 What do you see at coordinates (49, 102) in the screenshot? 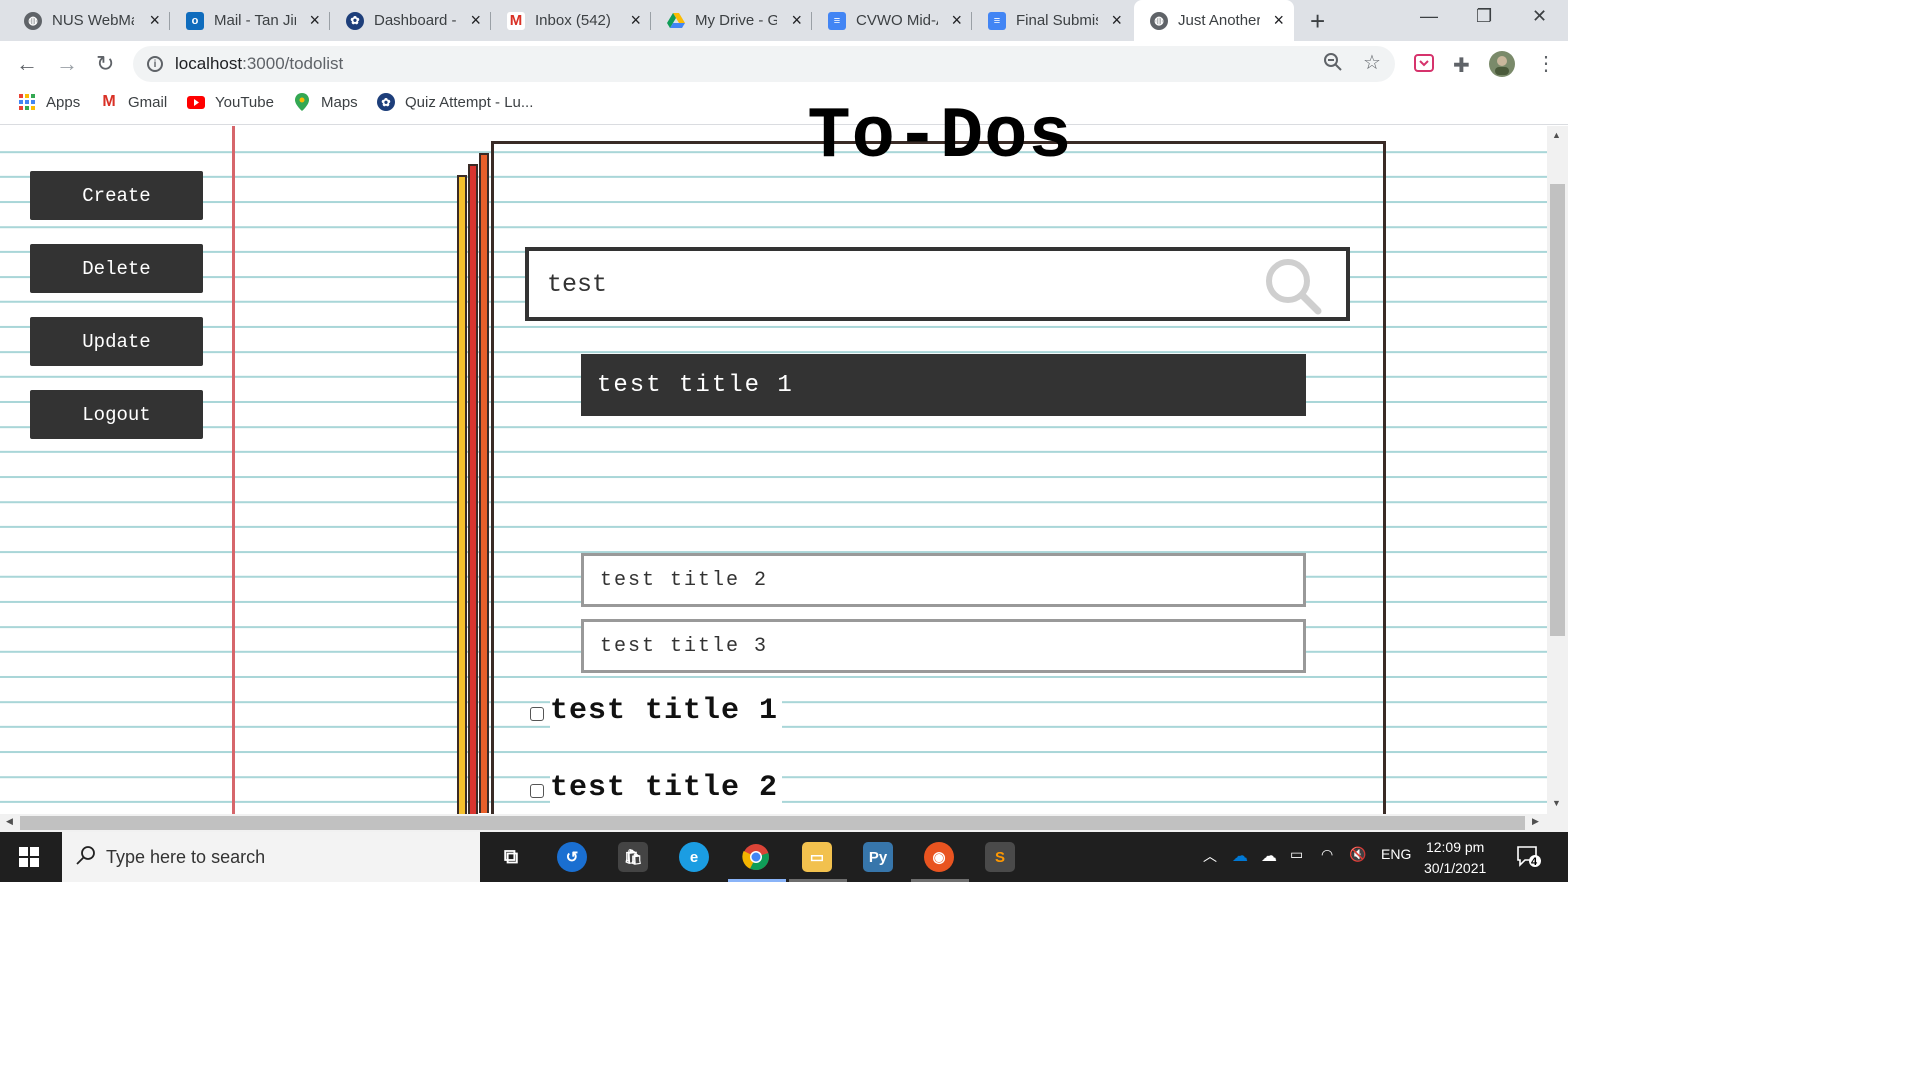
I see `bookmark-apps: Apps` at bounding box center [49, 102].